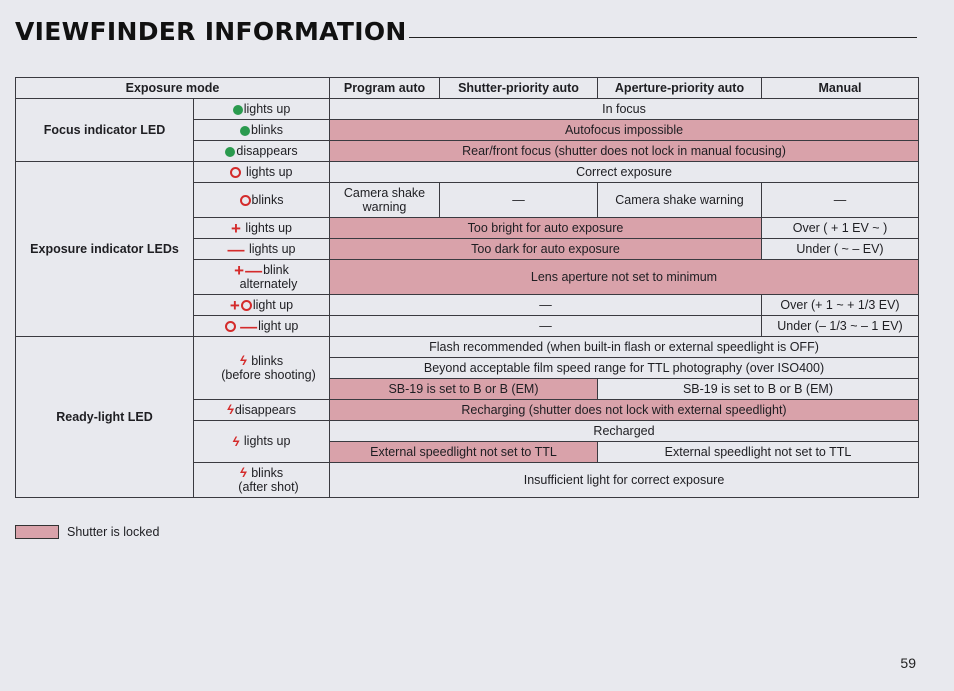 Image resolution: width=954 pixels, height=691 pixels. What do you see at coordinates (840, 200) in the screenshot?
I see `value-cell-manual: —` at bounding box center [840, 200].